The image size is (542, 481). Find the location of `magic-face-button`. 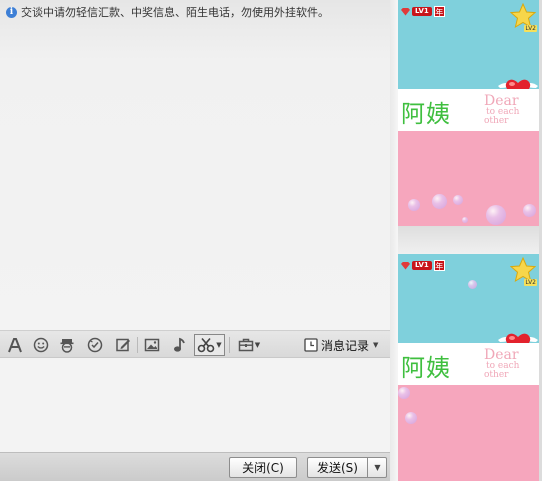

magic-face-button is located at coordinates (67, 345).